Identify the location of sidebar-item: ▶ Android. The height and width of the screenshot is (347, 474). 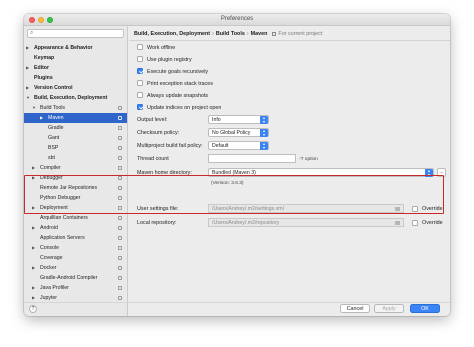
(75, 228).